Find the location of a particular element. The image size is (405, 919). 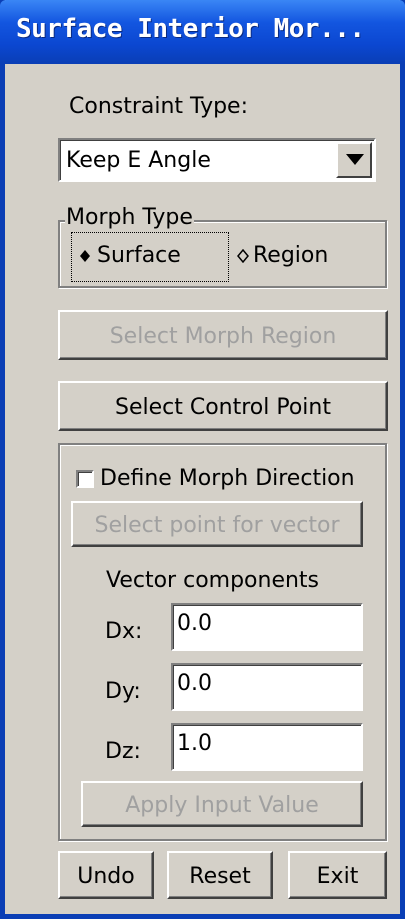

radio-surface: Surface is located at coordinates (130, 255).